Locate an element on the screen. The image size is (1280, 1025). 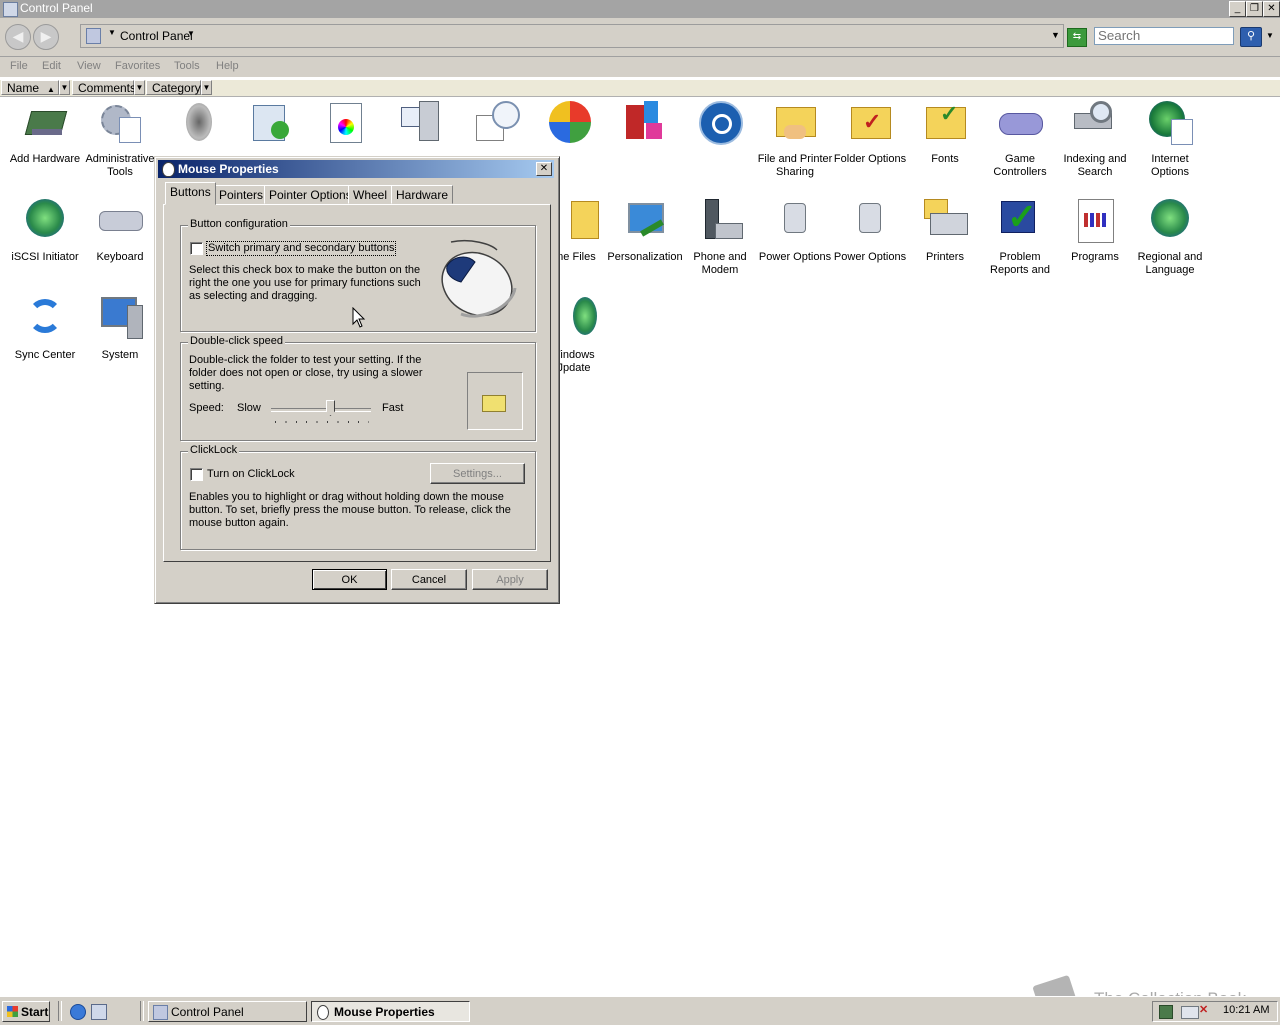
address-box: ▼ Control Panel ▼ ▼ is located at coordinates (572, 36).